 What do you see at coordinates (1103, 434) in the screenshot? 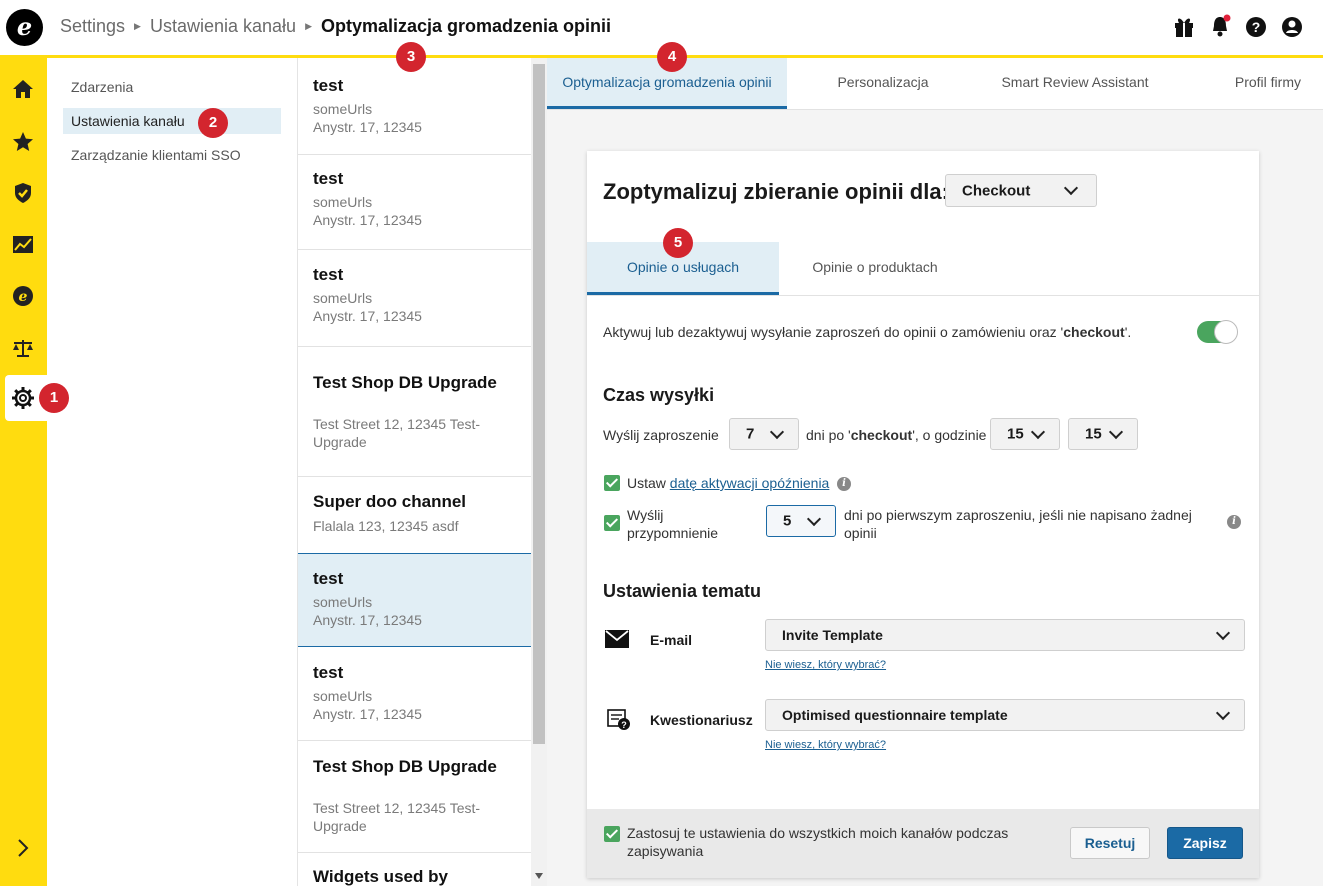
I see `minute-select: 15` at bounding box center [1103, 434].